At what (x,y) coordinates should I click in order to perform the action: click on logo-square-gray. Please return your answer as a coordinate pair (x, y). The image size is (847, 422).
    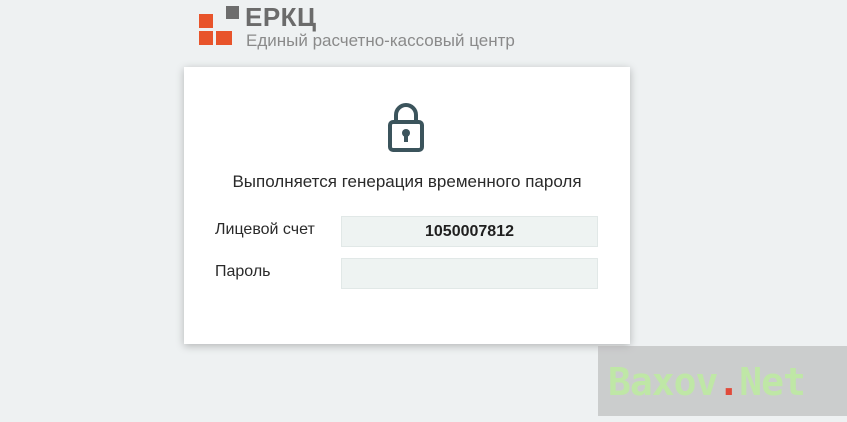
    Looking at the image, I should click on (232, 12).